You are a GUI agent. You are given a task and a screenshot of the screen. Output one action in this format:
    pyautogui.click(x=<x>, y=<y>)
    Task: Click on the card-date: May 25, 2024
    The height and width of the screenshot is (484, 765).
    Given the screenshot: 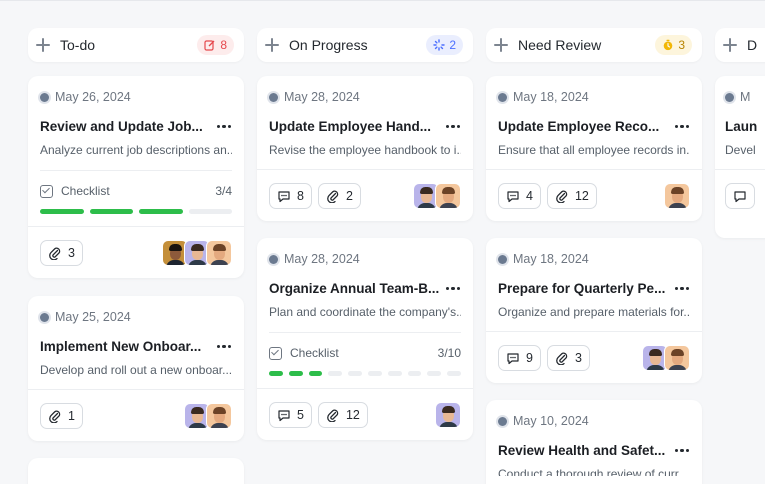 What is the action you would take?
    pyautogui.click(x=93, y=317)
    